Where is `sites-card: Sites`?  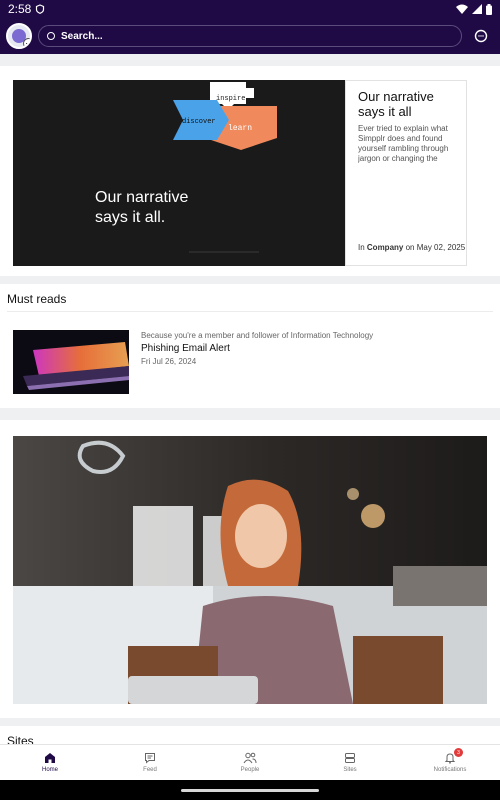 sites-card: Sites is located at coordinates (250, 735).